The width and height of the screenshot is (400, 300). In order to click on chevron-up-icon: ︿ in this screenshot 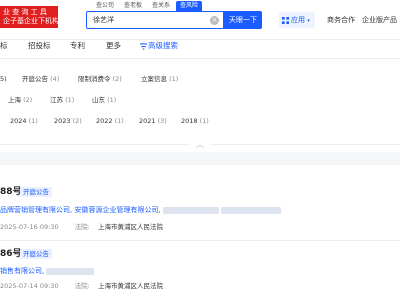, I will do `click(200, 144)`.